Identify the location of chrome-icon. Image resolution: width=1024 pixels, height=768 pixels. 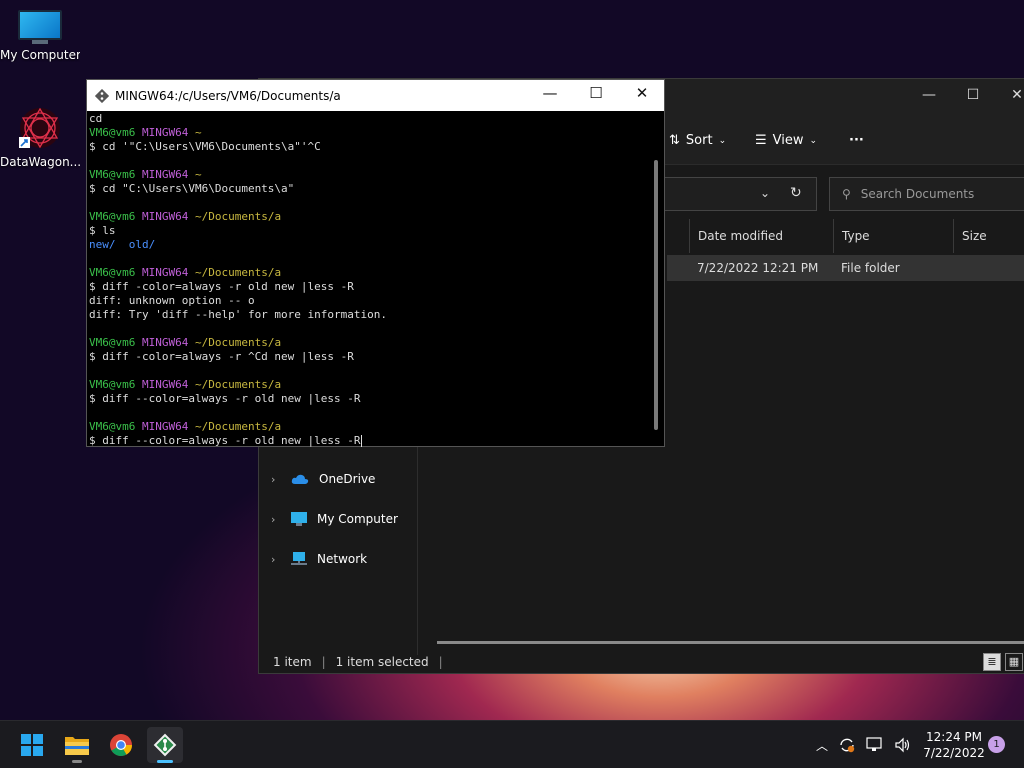
(121, 745).